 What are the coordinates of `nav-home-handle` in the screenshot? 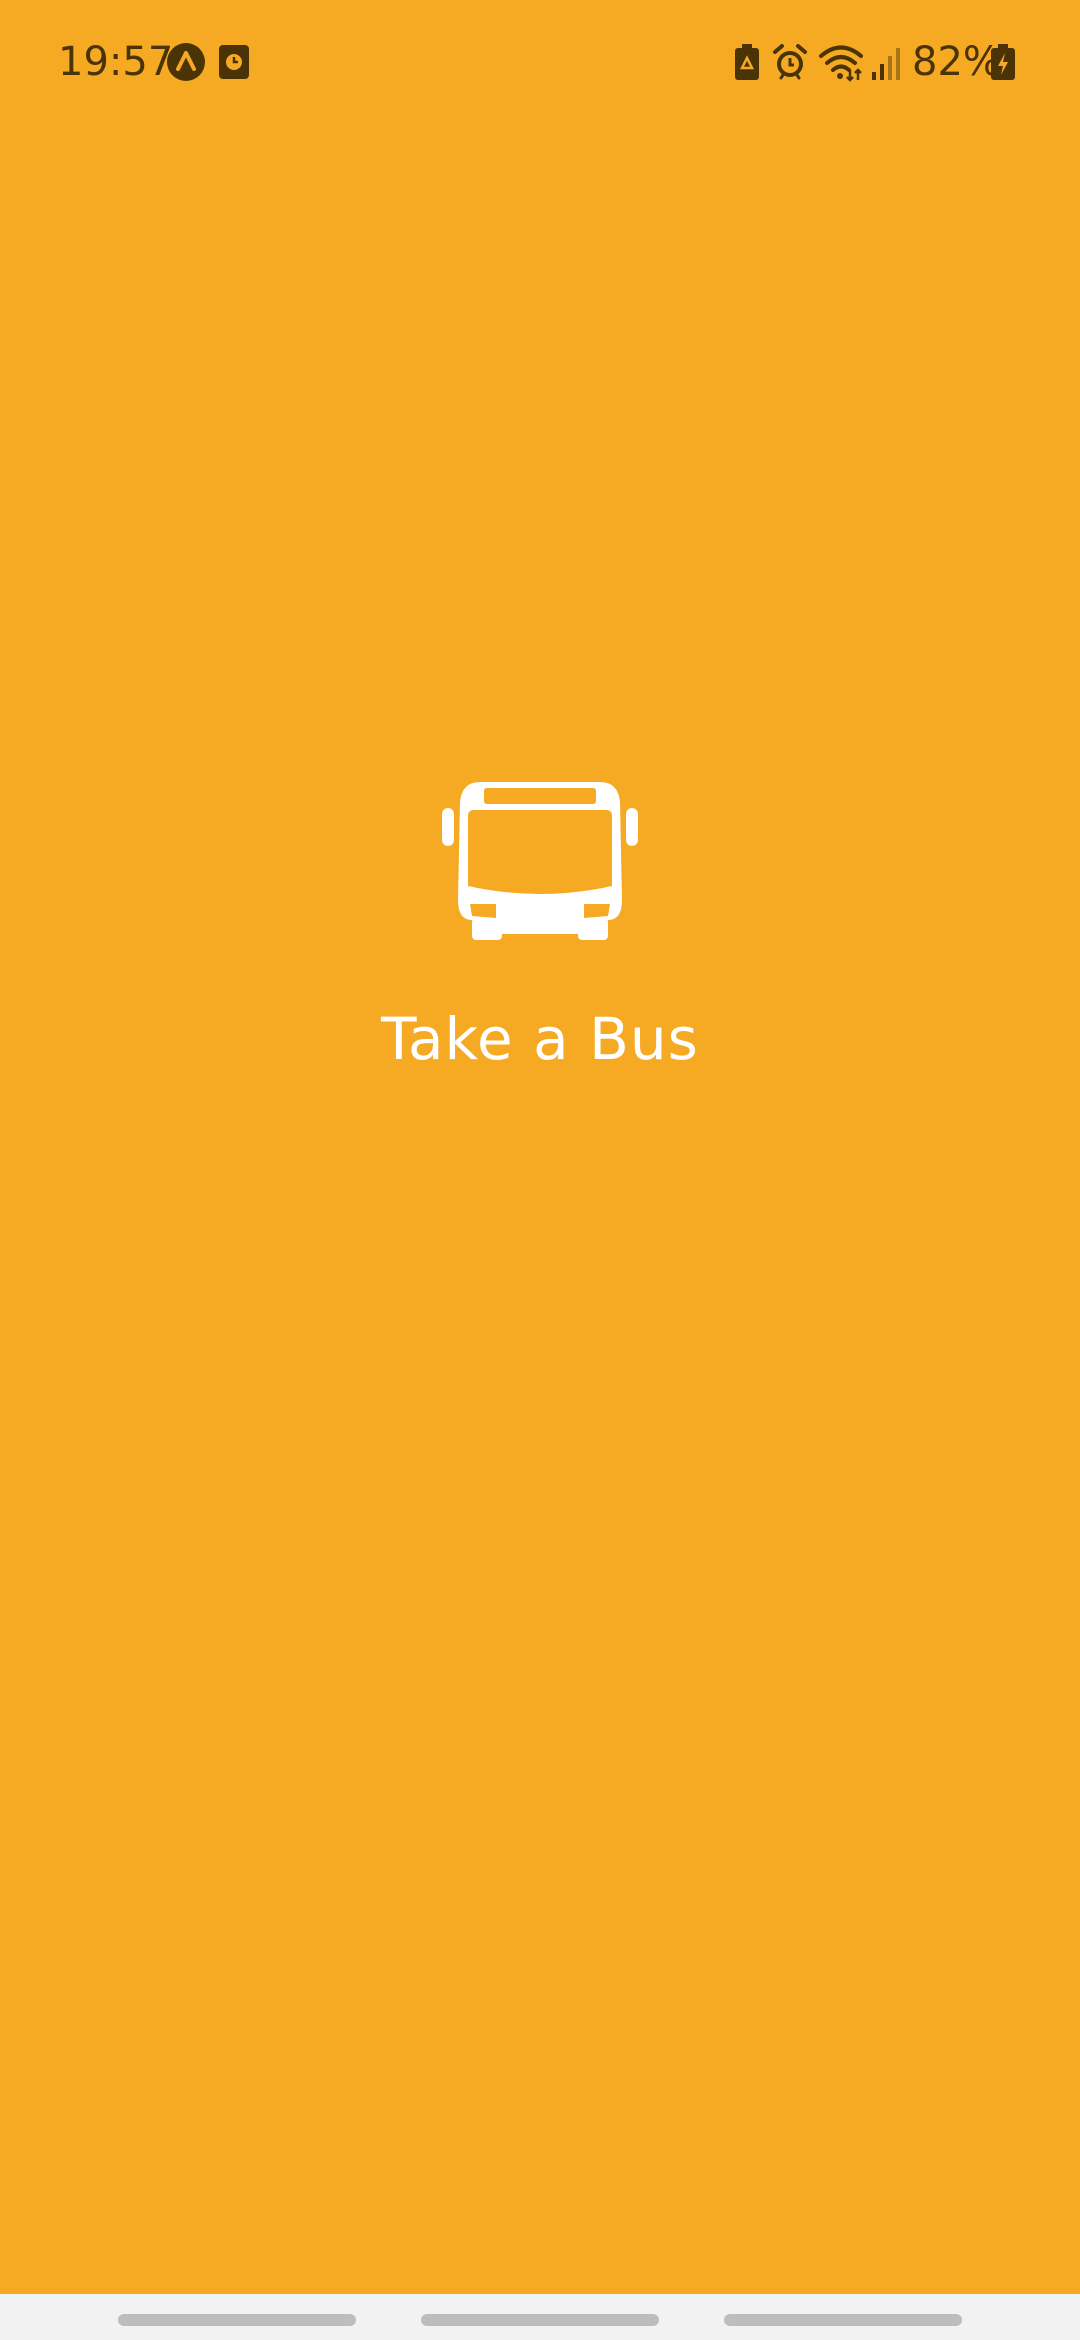 It's located at (540, 2320).